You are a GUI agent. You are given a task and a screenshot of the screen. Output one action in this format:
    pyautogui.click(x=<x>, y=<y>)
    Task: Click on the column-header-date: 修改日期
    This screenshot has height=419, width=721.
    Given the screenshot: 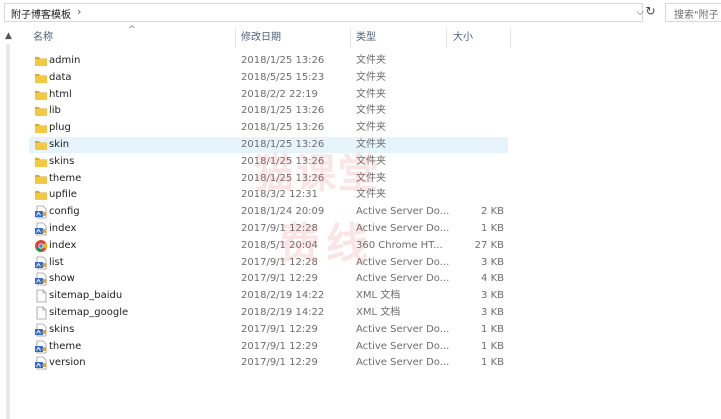 What is the action you would take?
    pyautogui.click(x=261, y=38)
    